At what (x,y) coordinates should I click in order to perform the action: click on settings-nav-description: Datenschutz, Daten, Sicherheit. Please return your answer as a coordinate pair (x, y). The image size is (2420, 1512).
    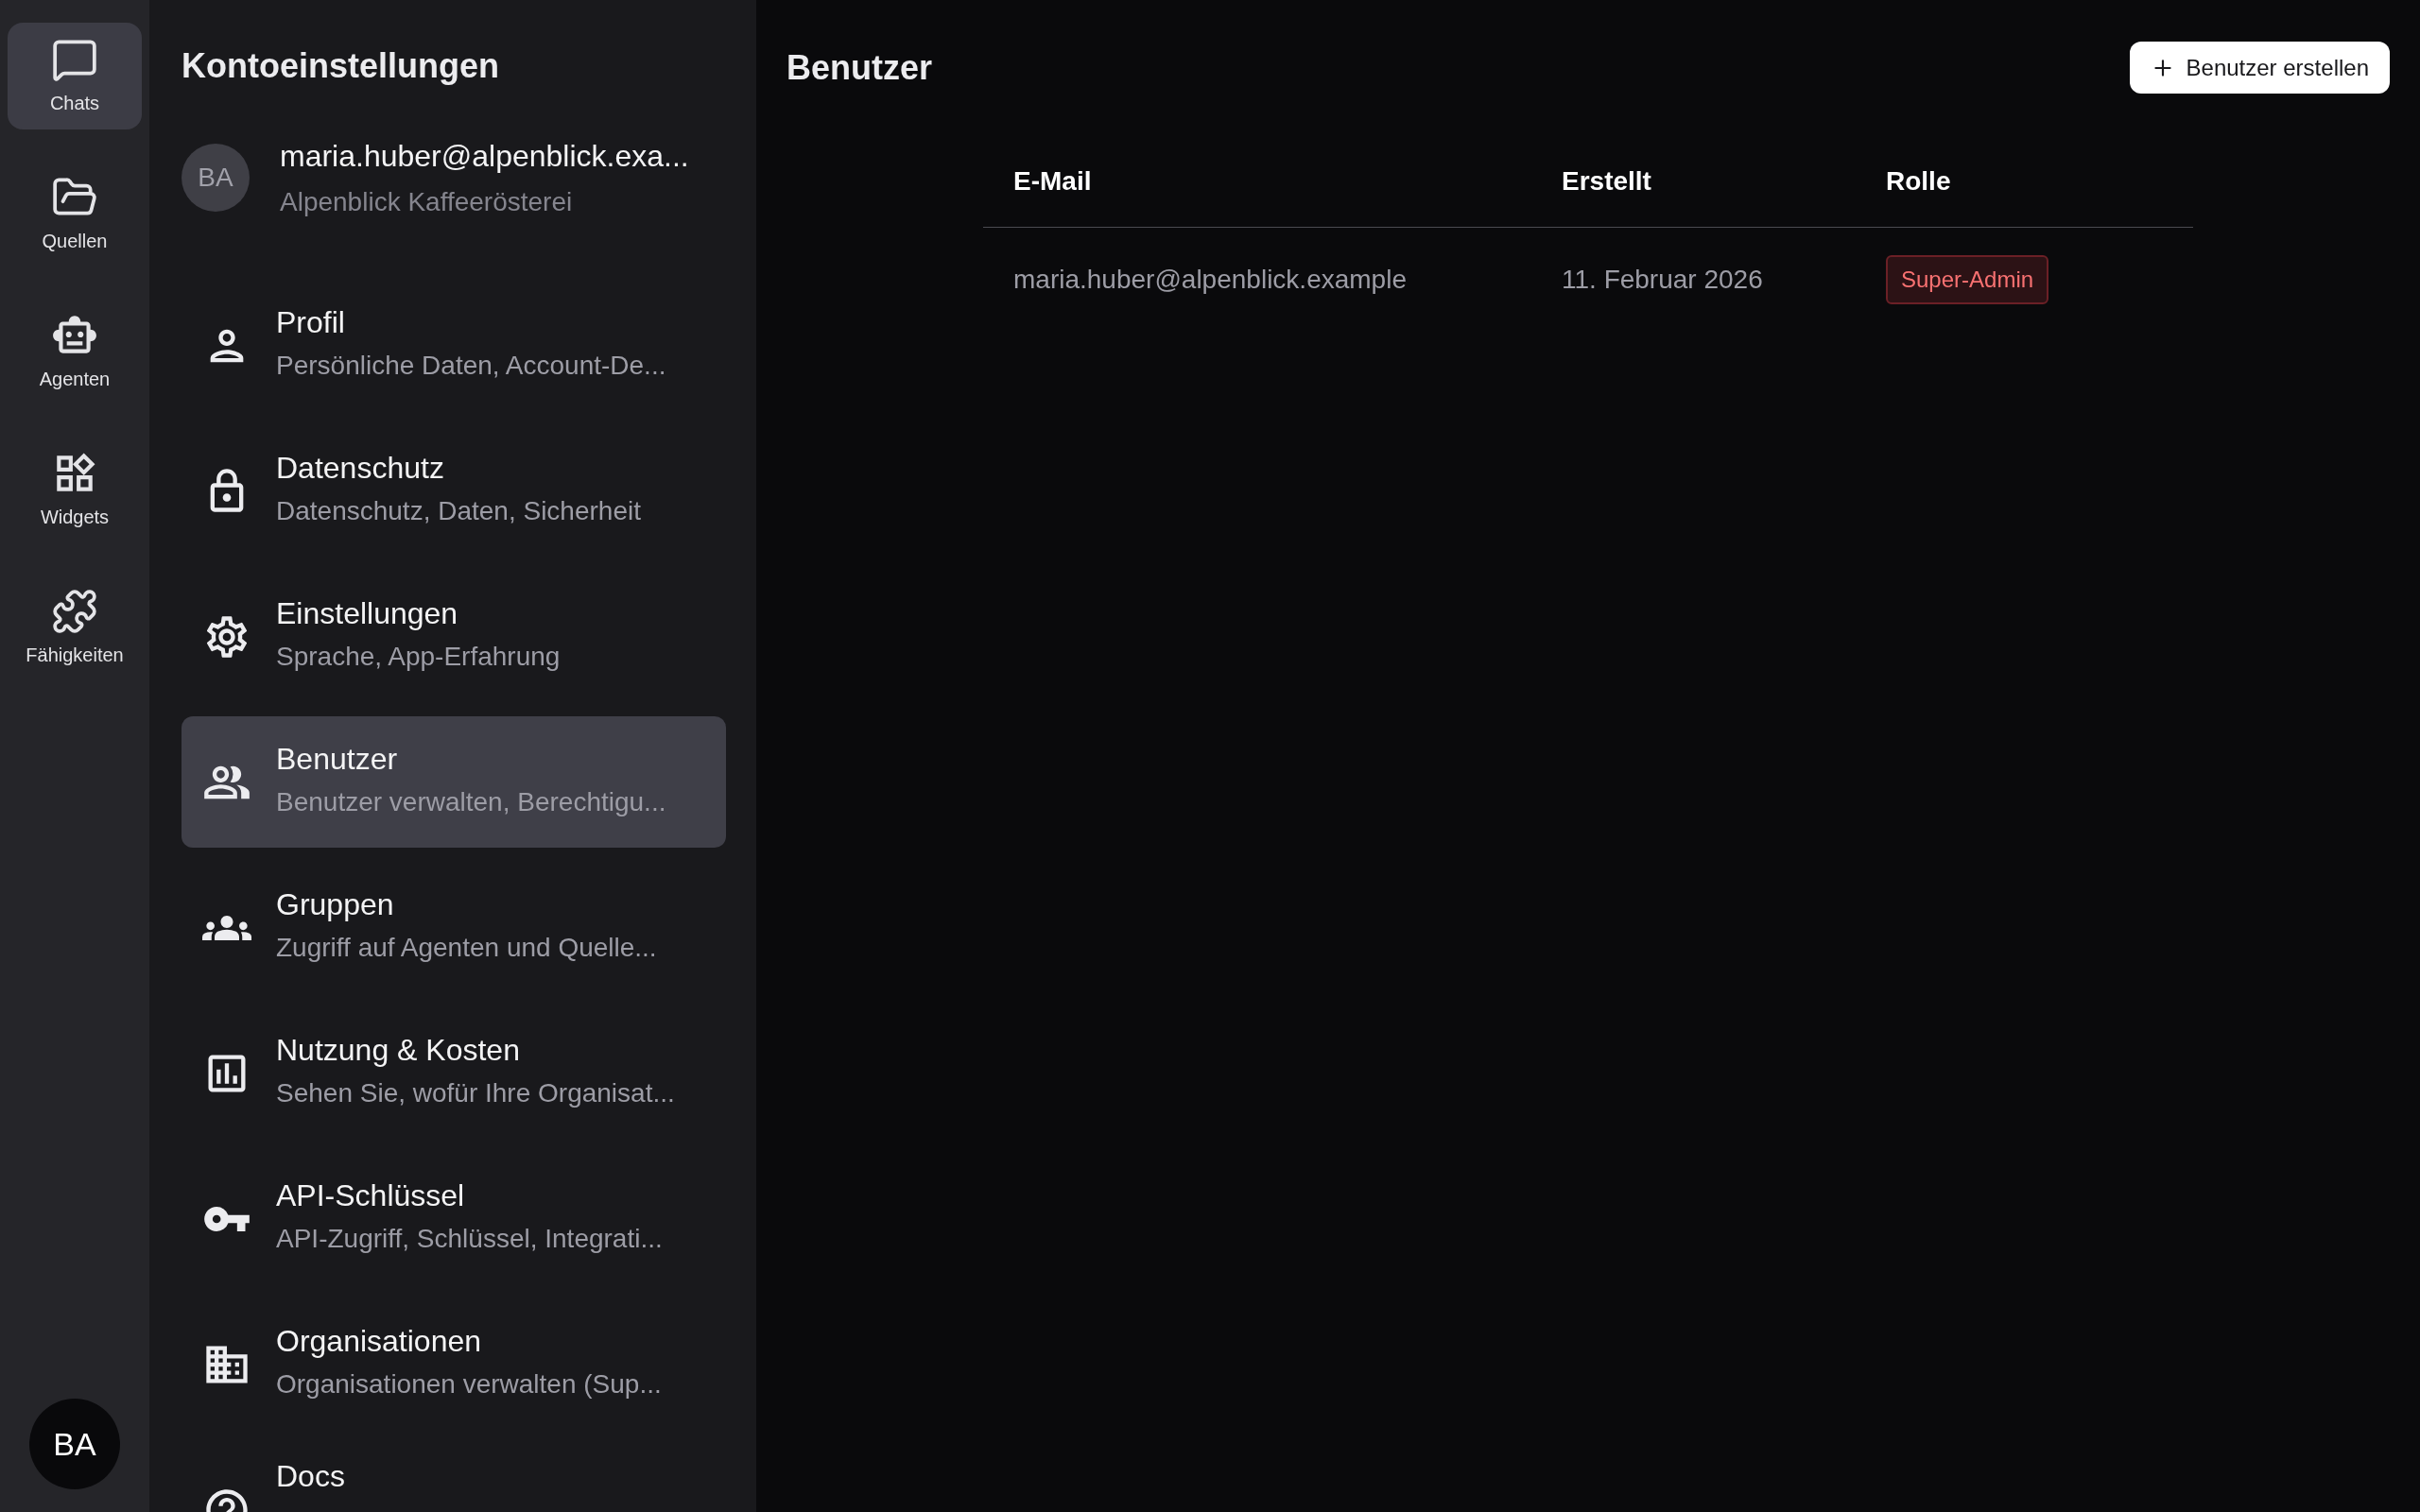
    Looking at the image, I should click on (458, 510).